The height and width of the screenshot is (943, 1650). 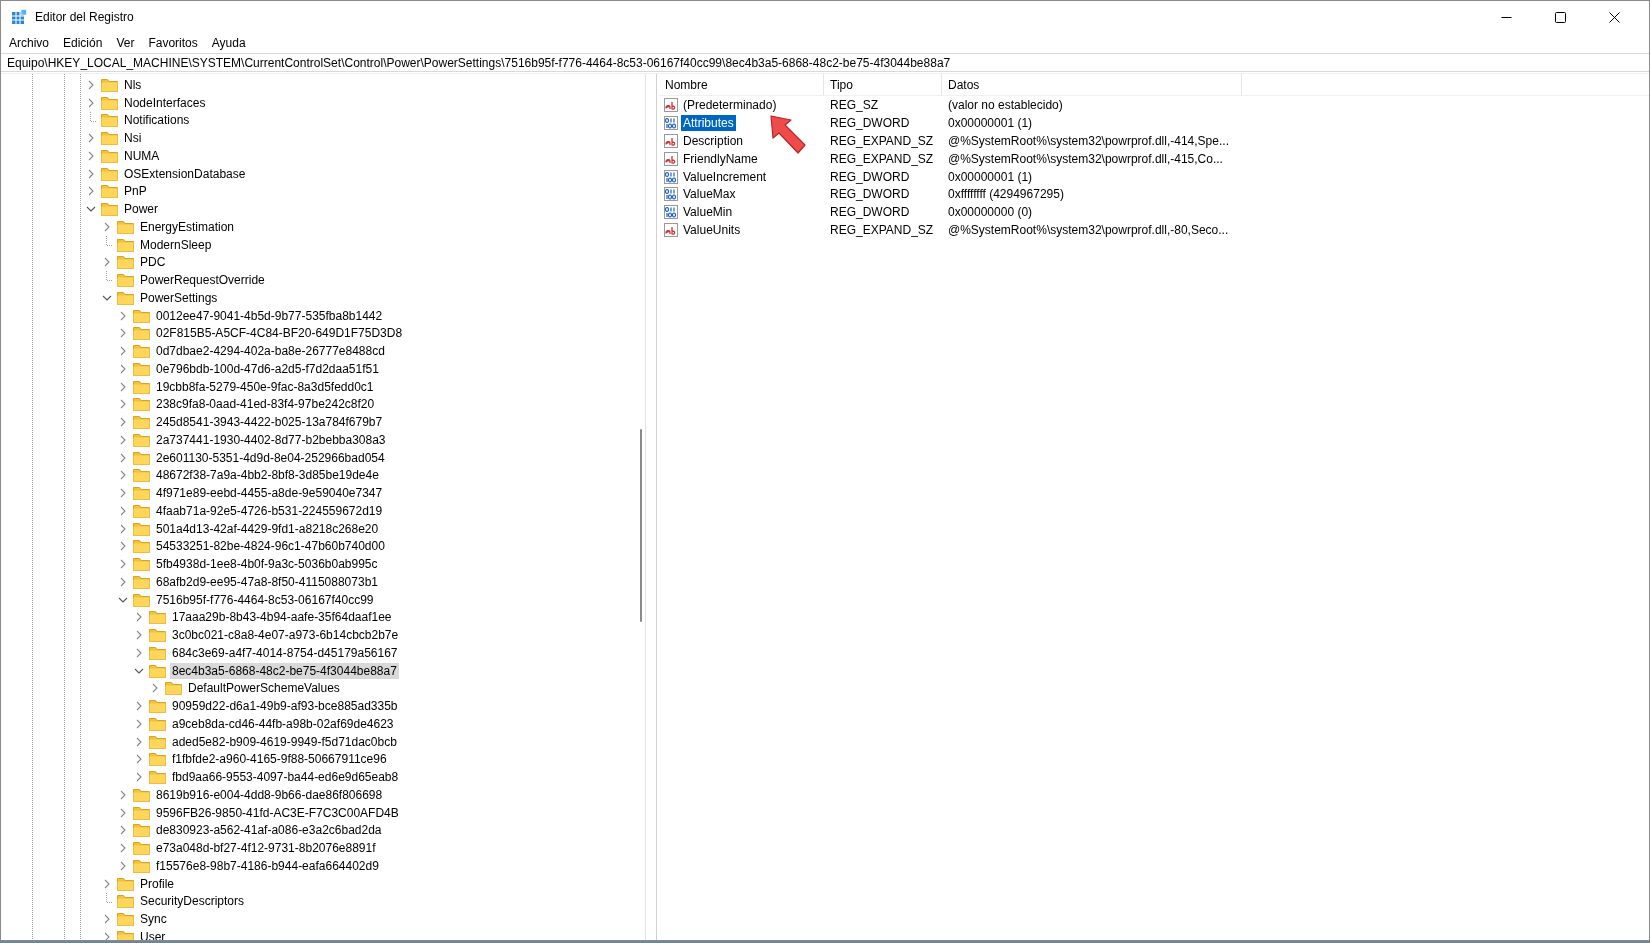 I want to click on tree-item: fbd9aa66-9553-4097-ba44-ed6e9d65eab8, so click(x=285, y=777).